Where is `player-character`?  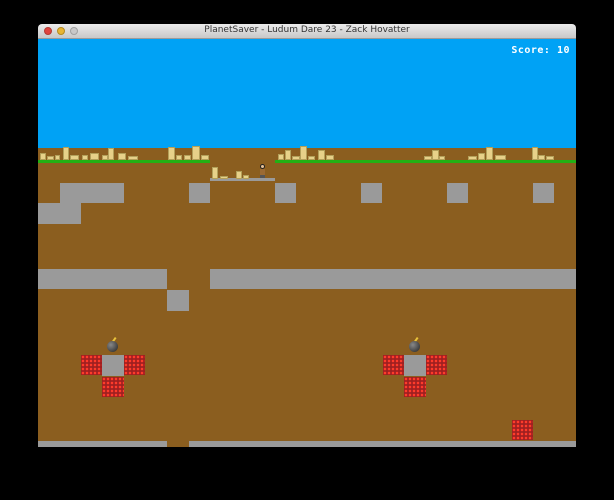 player-character is located at coordinates (262, 171).